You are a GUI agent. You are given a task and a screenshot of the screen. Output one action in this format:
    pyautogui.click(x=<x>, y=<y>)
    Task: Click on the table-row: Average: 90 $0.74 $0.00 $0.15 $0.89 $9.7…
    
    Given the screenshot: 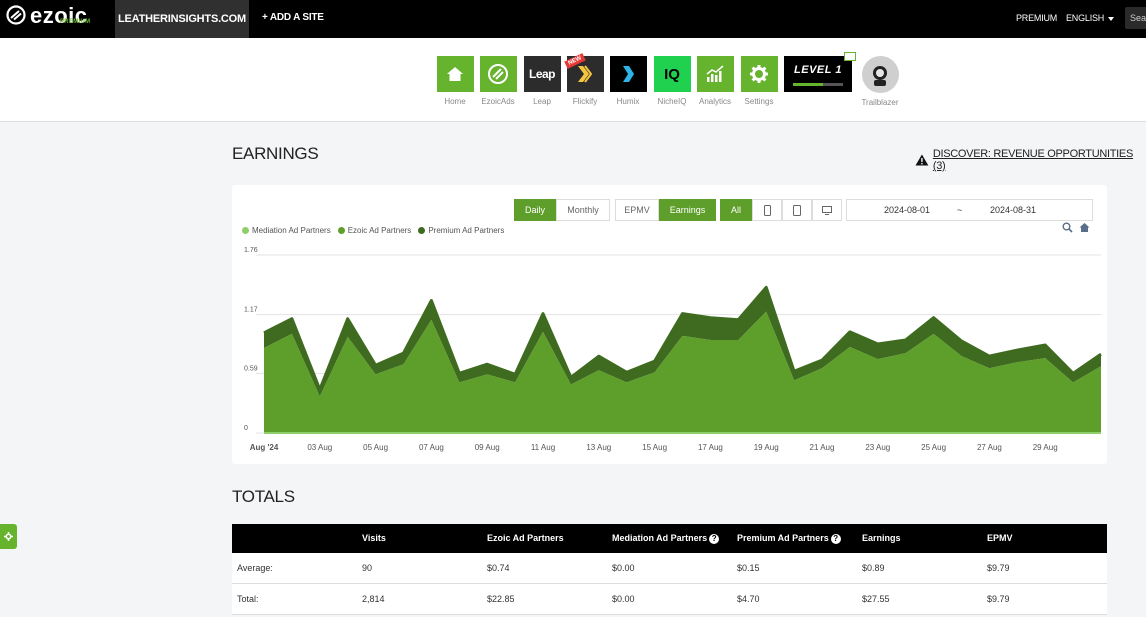 What is the action you would take?
    pyautogui.click(x=669, y=568)
    